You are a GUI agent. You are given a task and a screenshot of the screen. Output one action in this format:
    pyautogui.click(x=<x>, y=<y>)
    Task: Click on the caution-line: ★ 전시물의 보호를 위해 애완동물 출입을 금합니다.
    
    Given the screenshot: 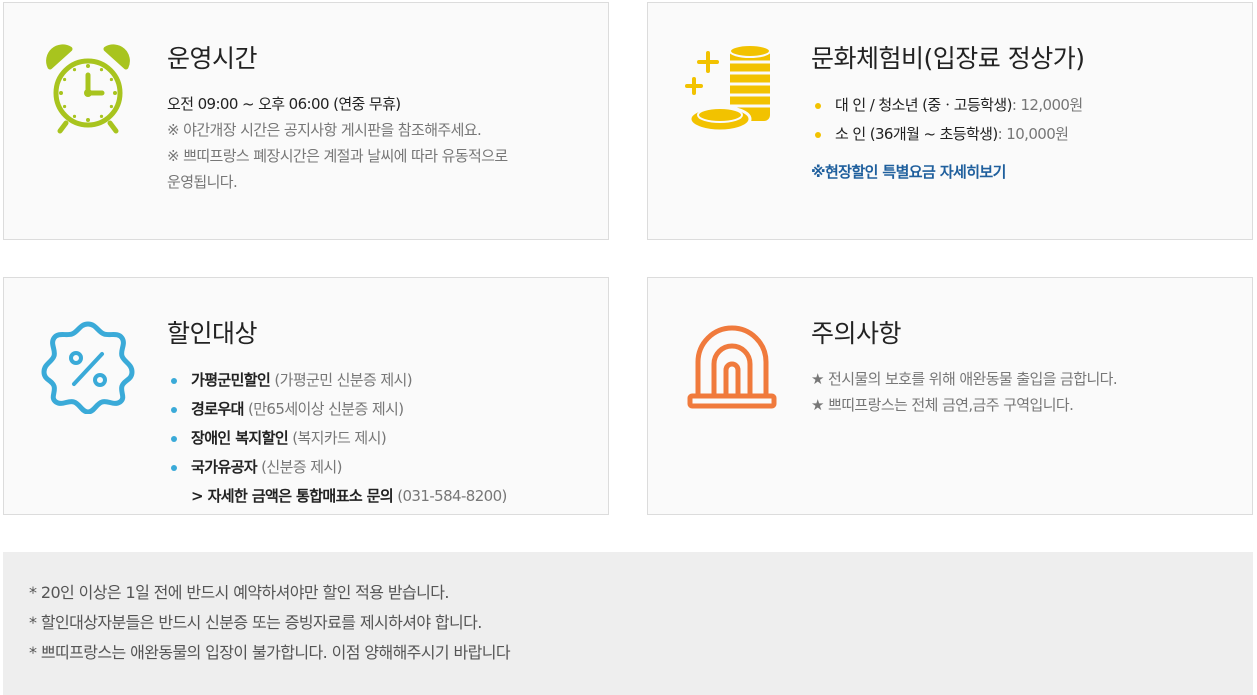 What is the action you would take?
    pyautogui.click(x=964, y=379)
    